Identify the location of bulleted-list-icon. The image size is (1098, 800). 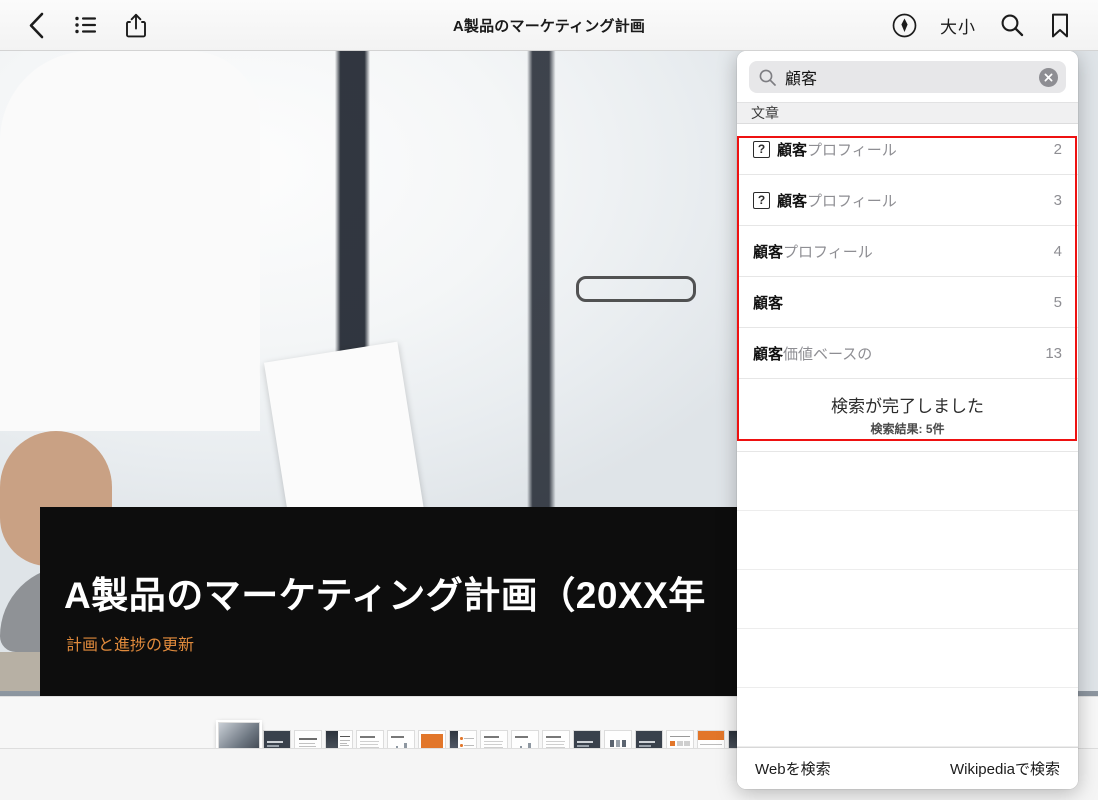
(85, 25).